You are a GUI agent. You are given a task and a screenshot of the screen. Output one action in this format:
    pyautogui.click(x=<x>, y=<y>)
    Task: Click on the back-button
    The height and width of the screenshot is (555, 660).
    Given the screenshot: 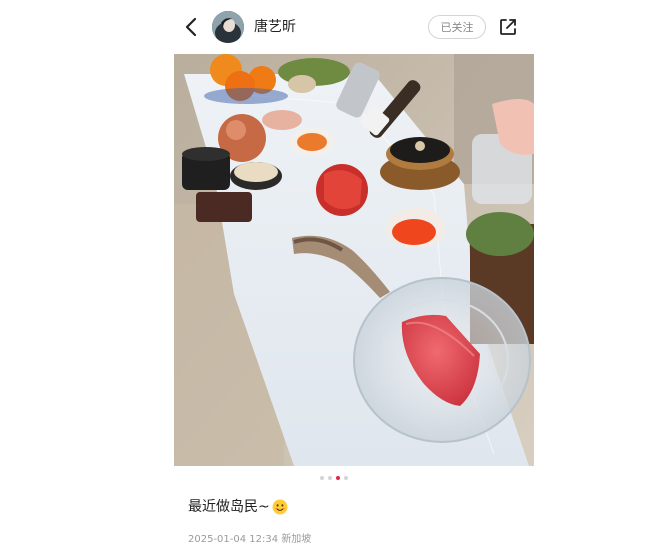 What is the action you would take?
    pyautogui.click(x=191, y=27)
    